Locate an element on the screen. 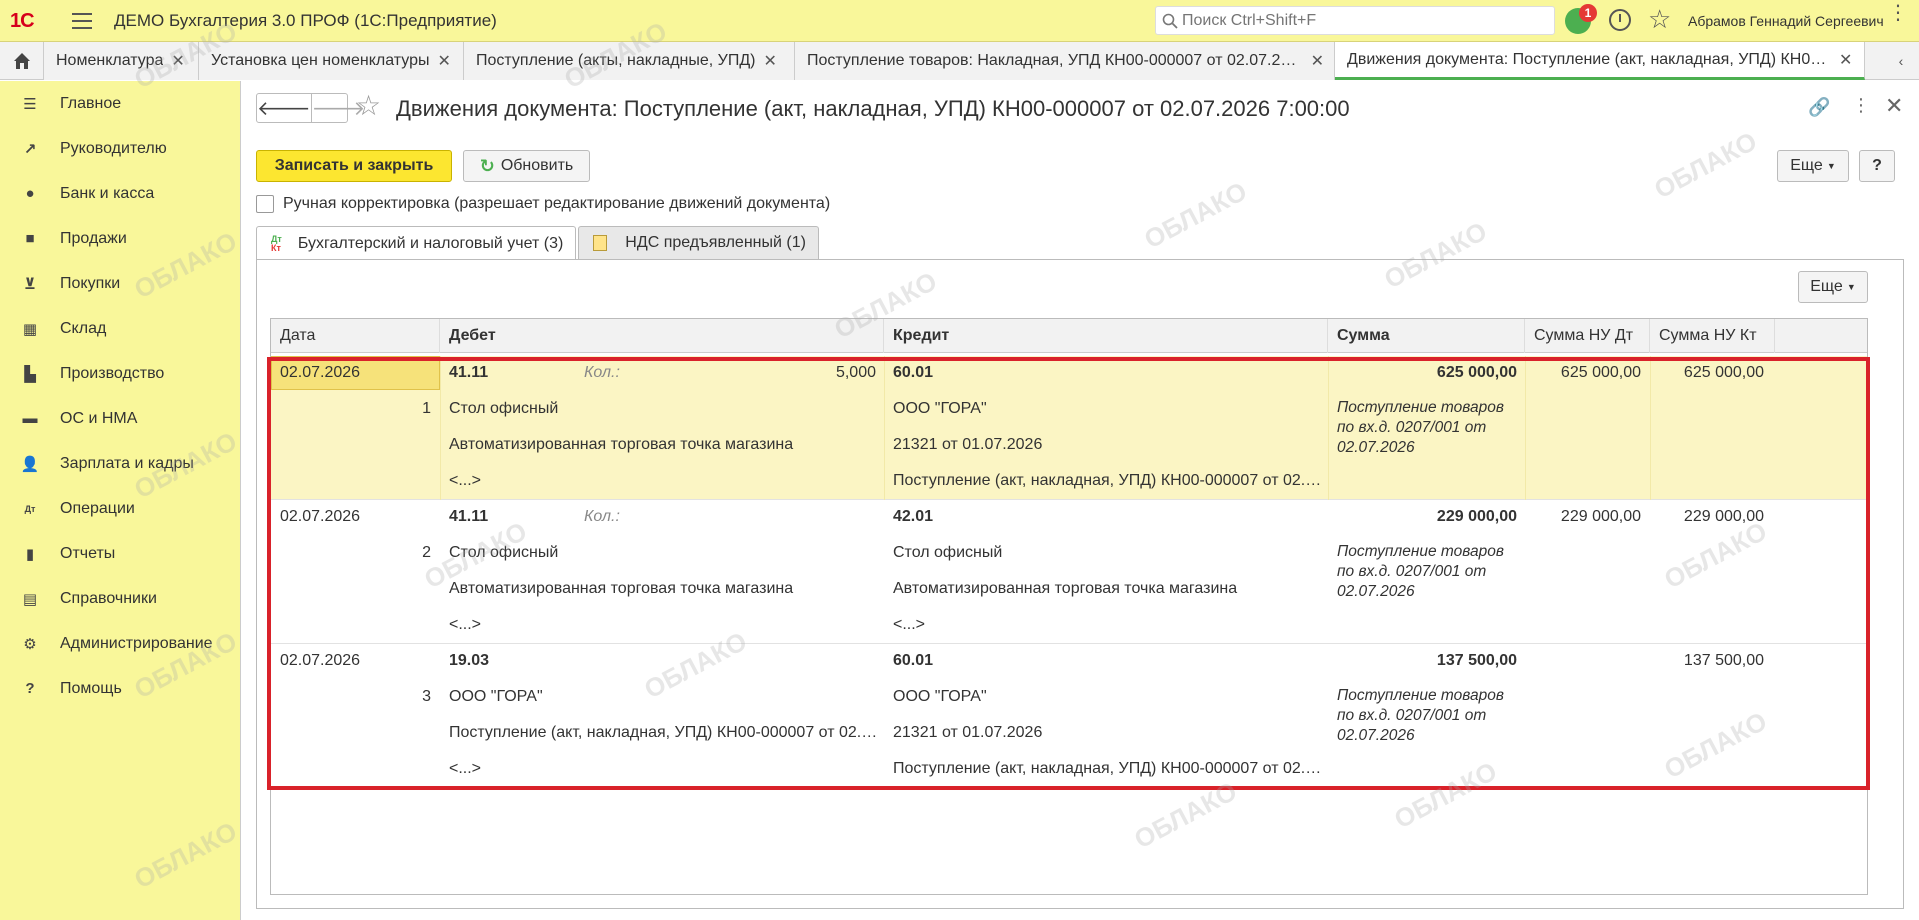 Image resolution: width=1919 pixels, height=920 pixels. row-sum: 137 500,00 is located at coordinates (1425, 661).